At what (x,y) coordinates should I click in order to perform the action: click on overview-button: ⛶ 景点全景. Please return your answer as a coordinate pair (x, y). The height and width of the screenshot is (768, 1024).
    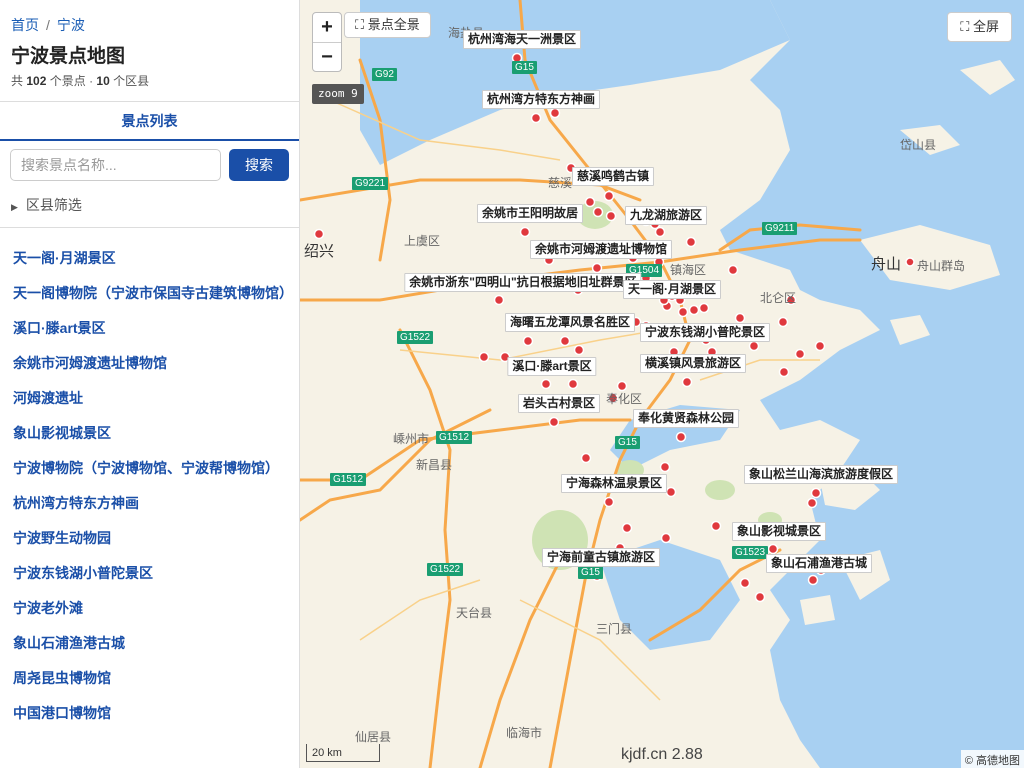
    Looking at the image, I should click on (387, 25).